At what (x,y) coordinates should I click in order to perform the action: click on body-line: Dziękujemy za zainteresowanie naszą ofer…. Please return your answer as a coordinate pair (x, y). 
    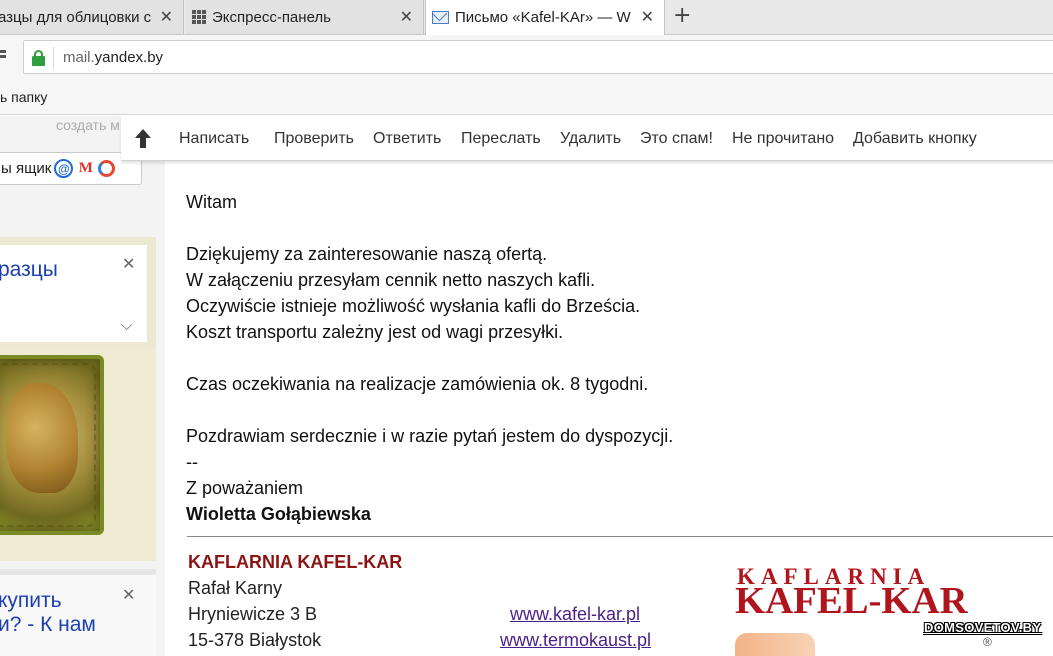
    Looking at the image, I should click on (367, 254).